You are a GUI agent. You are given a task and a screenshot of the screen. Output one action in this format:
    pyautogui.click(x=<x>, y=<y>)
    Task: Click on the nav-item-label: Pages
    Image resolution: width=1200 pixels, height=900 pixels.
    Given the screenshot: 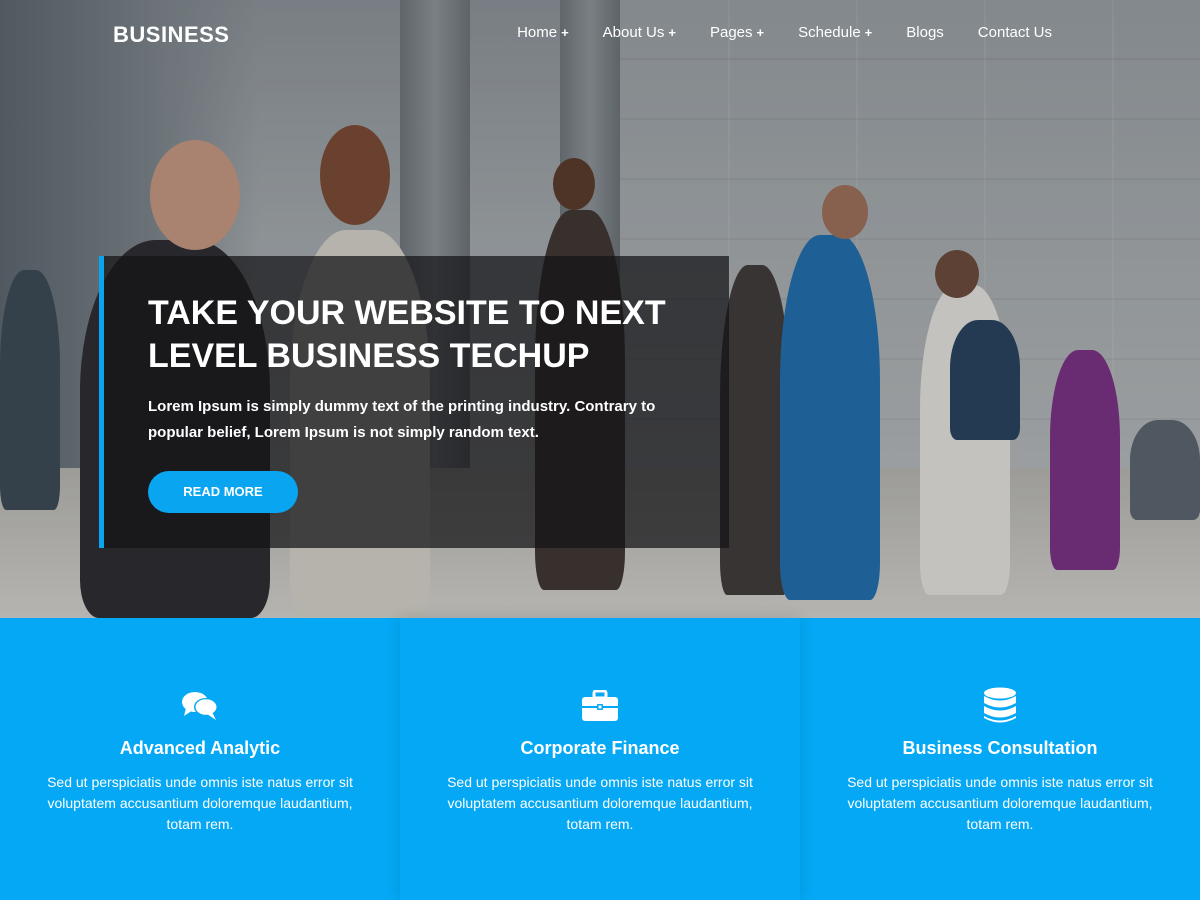 What is the action you would take?
    pyautogui.click(x=731, y=32)
    